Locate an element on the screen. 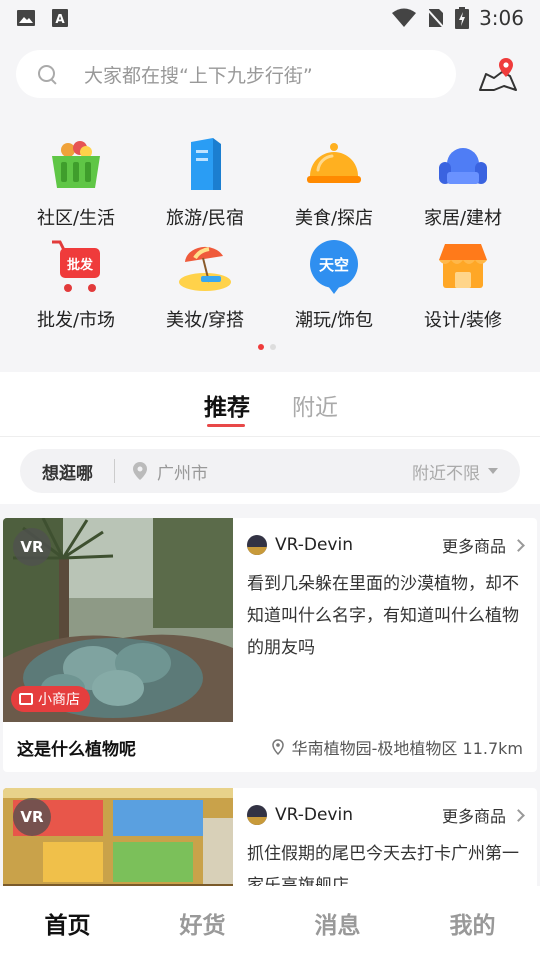 This screenshot has height=960, width=540. map-location-button is located at coordinates (498, 76).